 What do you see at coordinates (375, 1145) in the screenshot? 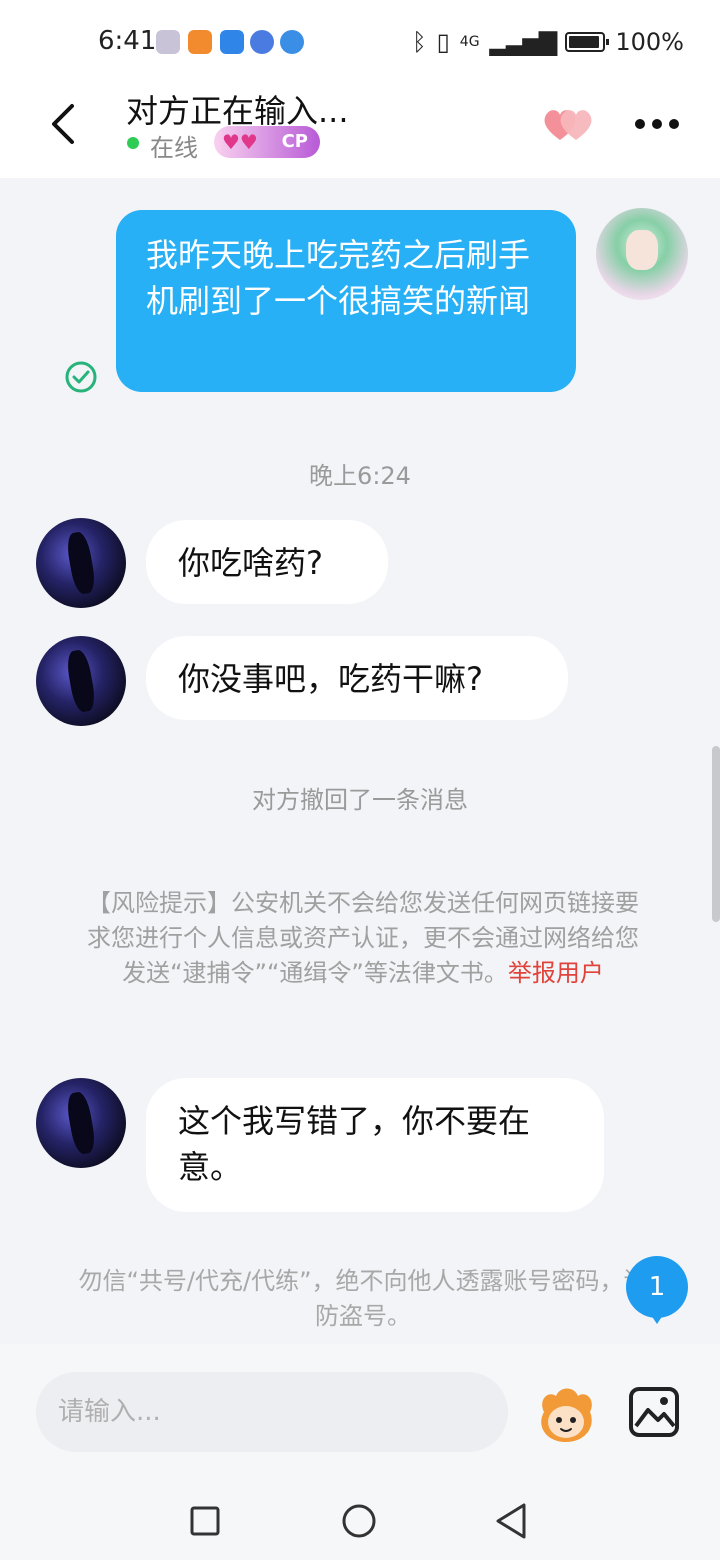
I see `incoming-message: 这个我写错了，你不要在意。` at bounding box center [375, 1145].